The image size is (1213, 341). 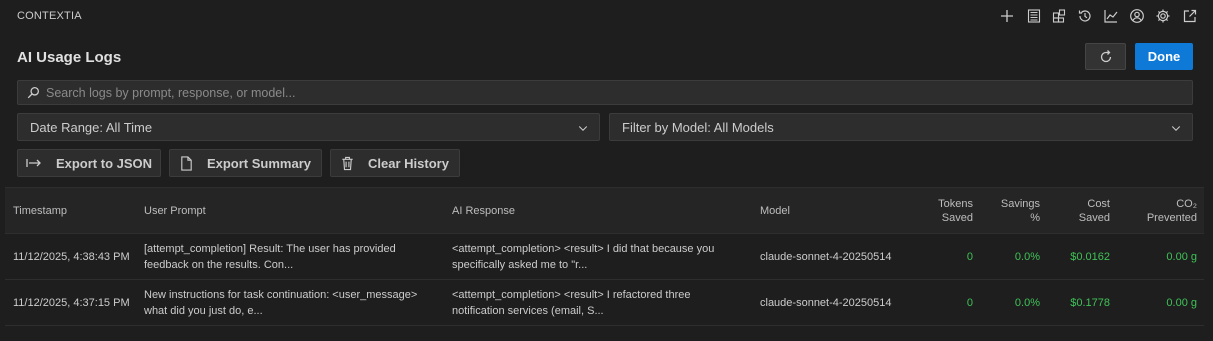 I want to click on done-button: Done, so click(x=1164, y=56).